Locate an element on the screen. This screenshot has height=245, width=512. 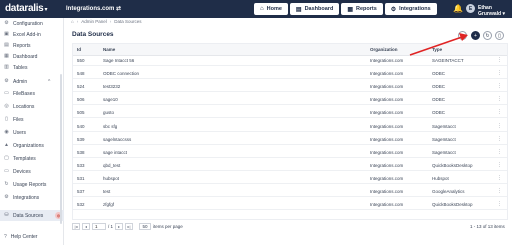
table-row: 506 sage10 Integrations.com ODBC ⋮ is located at coordinates (290, 100).